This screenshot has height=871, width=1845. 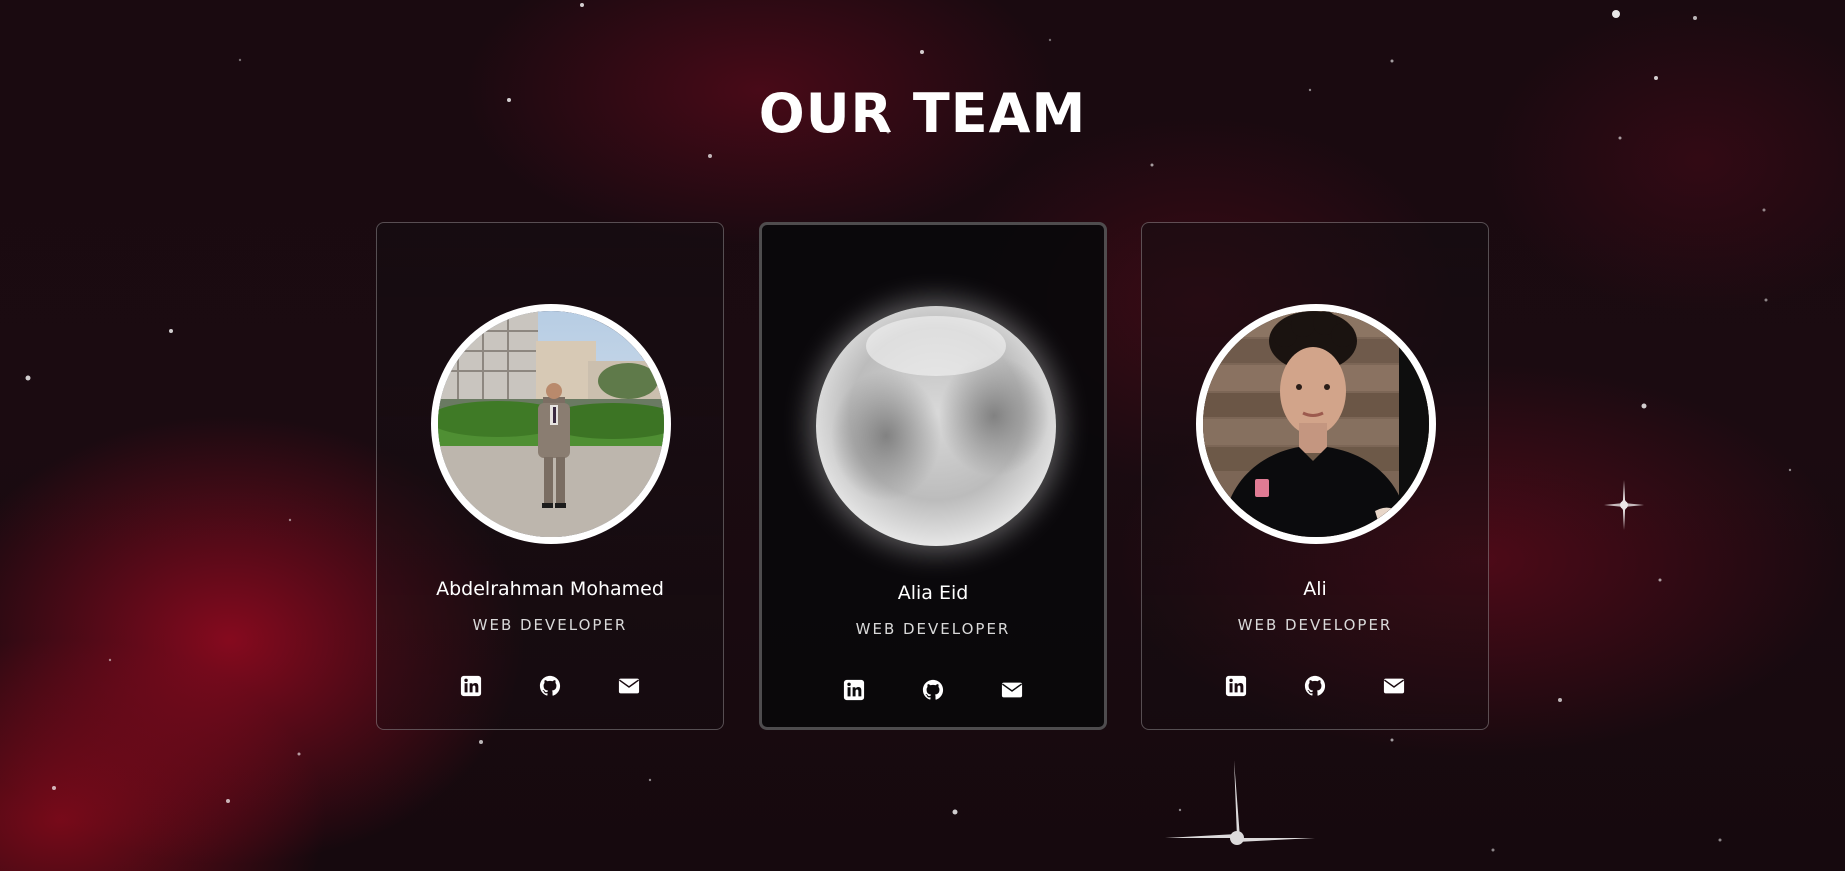 What do you see at coordinates (1315, 589) in the screenshot?
I see `member-name: Ali` at bounding box center [1315, 589].